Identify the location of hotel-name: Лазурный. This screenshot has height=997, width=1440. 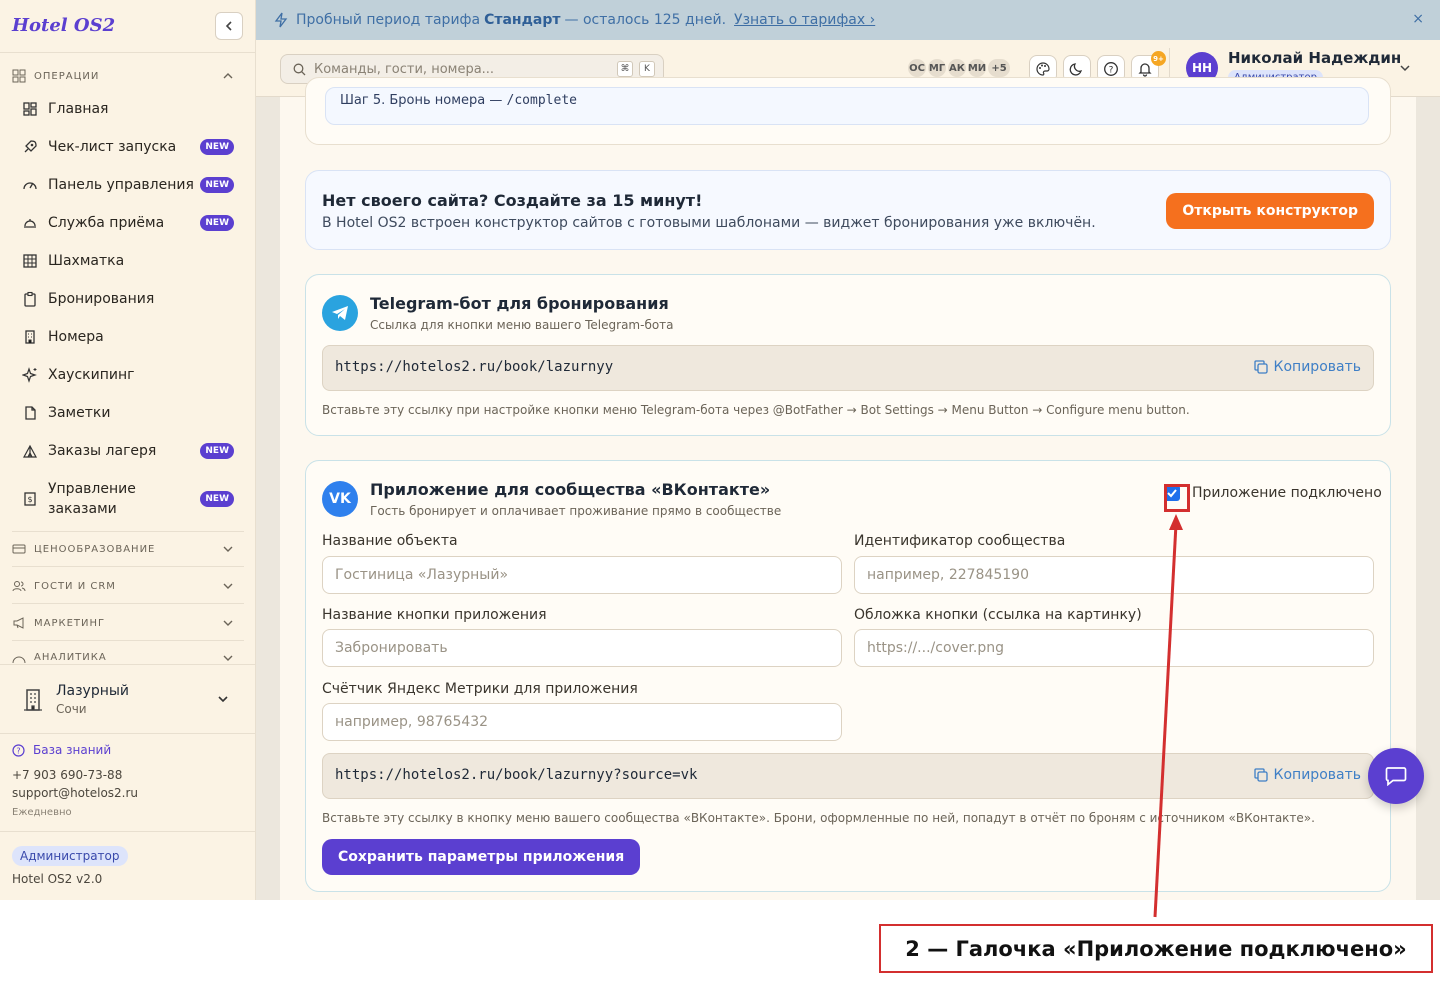
(93, 691).